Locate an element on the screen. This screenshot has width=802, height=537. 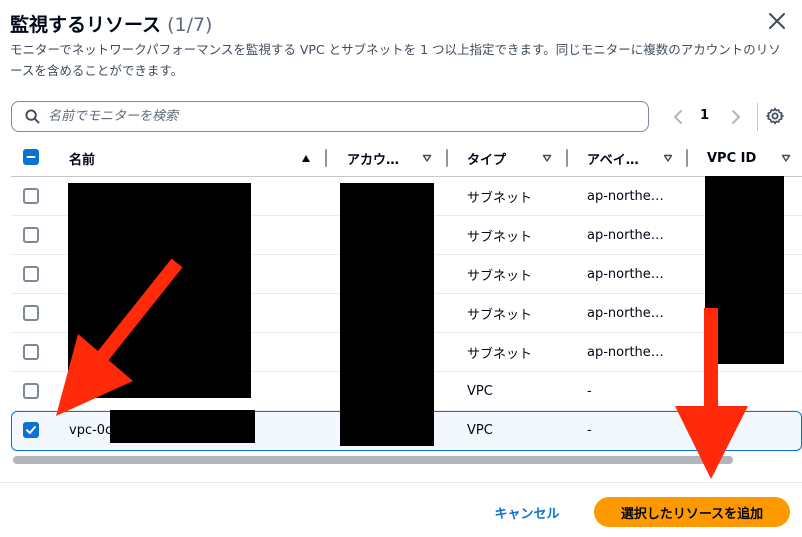
column-label-vpc-id: VPC ID is located at coordinates (732, 158).